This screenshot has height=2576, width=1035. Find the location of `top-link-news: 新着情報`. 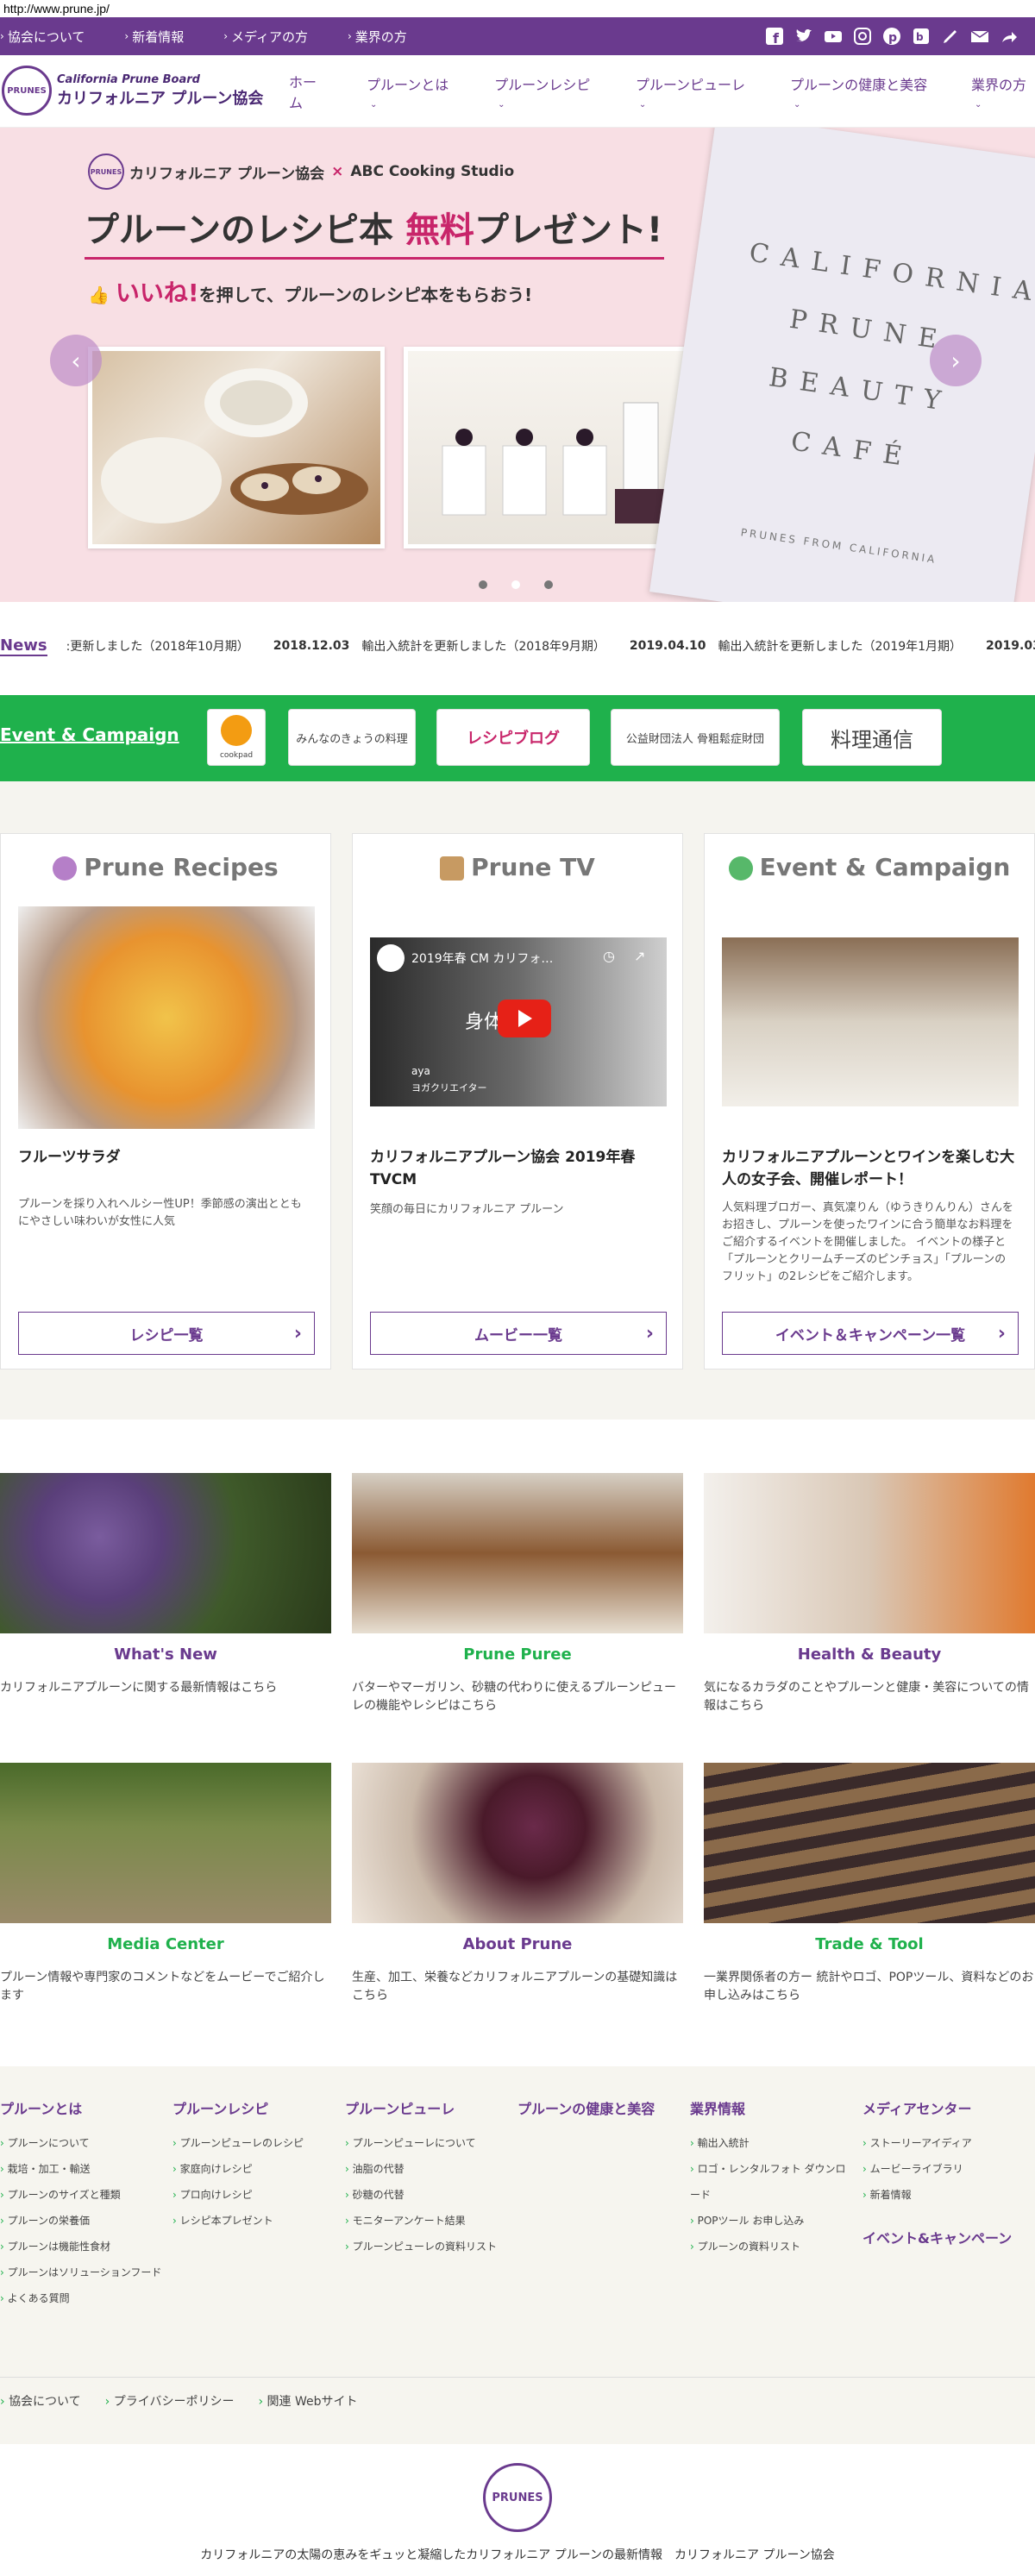

top-link-news: 新着情報 is located at coordinates (158, 37).